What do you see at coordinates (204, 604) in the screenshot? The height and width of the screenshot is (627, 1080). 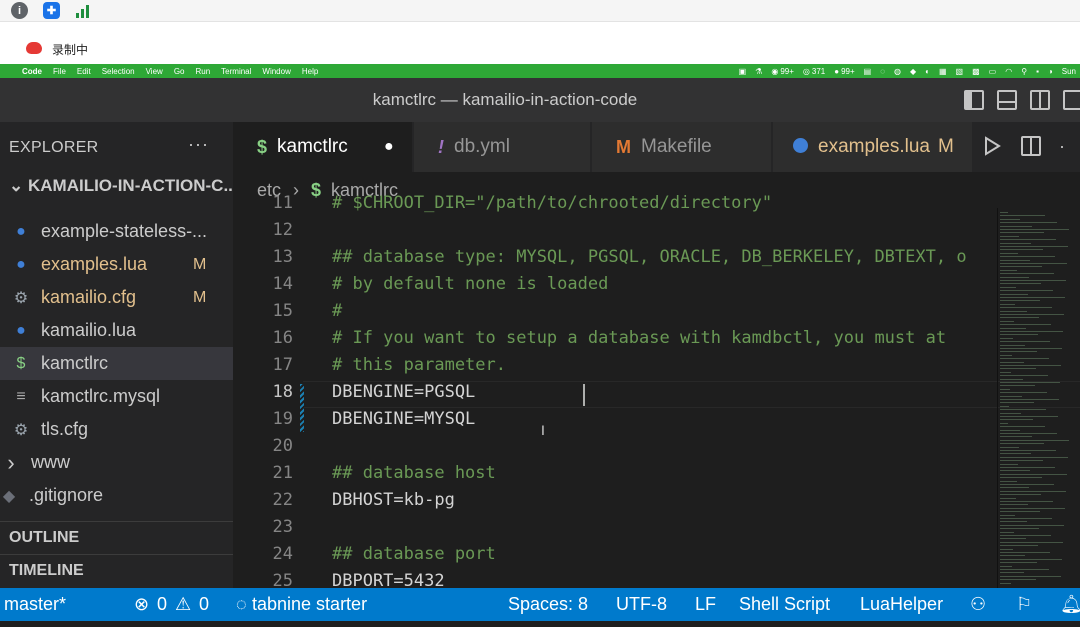 I see `warning-count: 0` at bounding box center [204, 604].